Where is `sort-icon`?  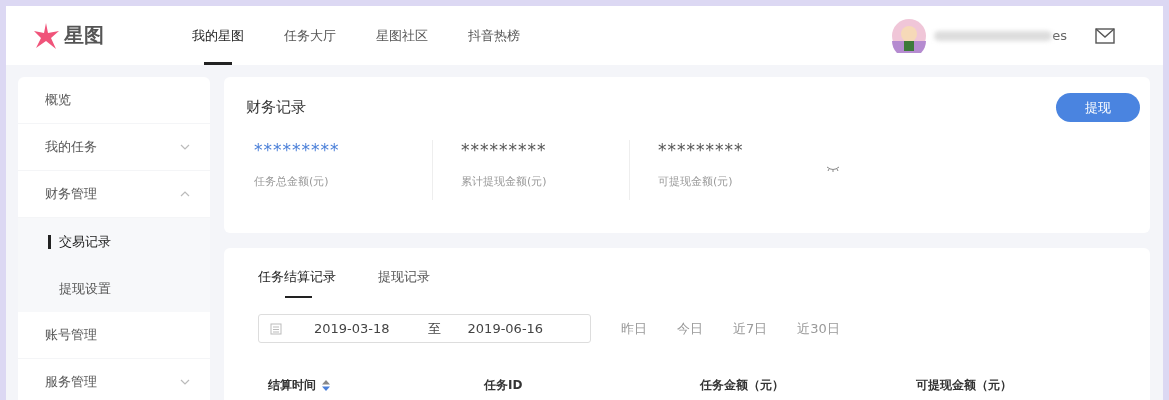 sort-icon is located at coordinates (326, 385).